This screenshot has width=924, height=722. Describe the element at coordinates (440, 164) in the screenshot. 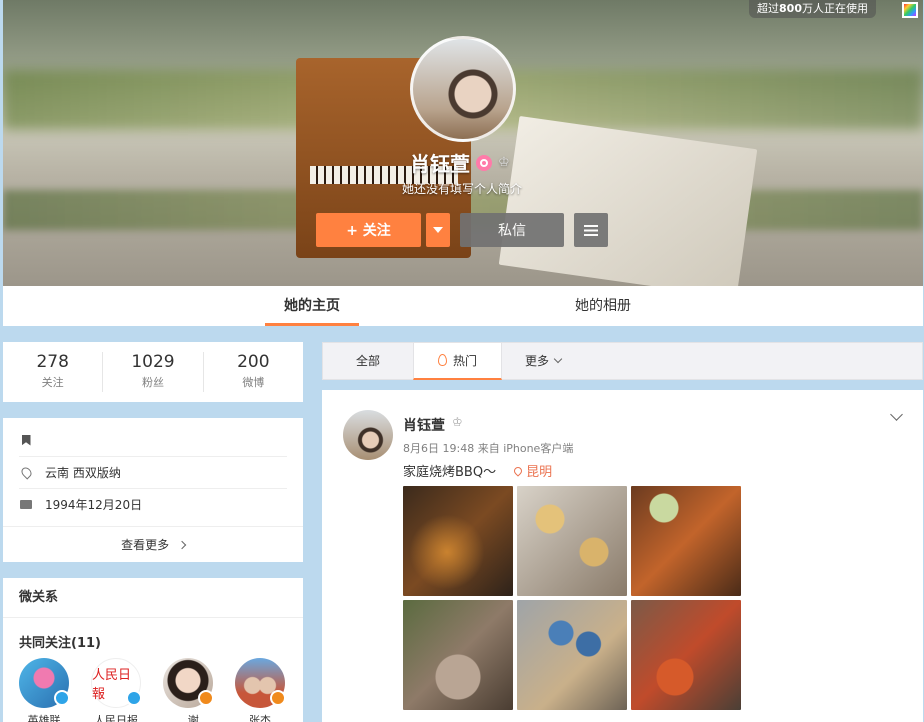

I see `profile-name-text: 肖钰萱` at that location.